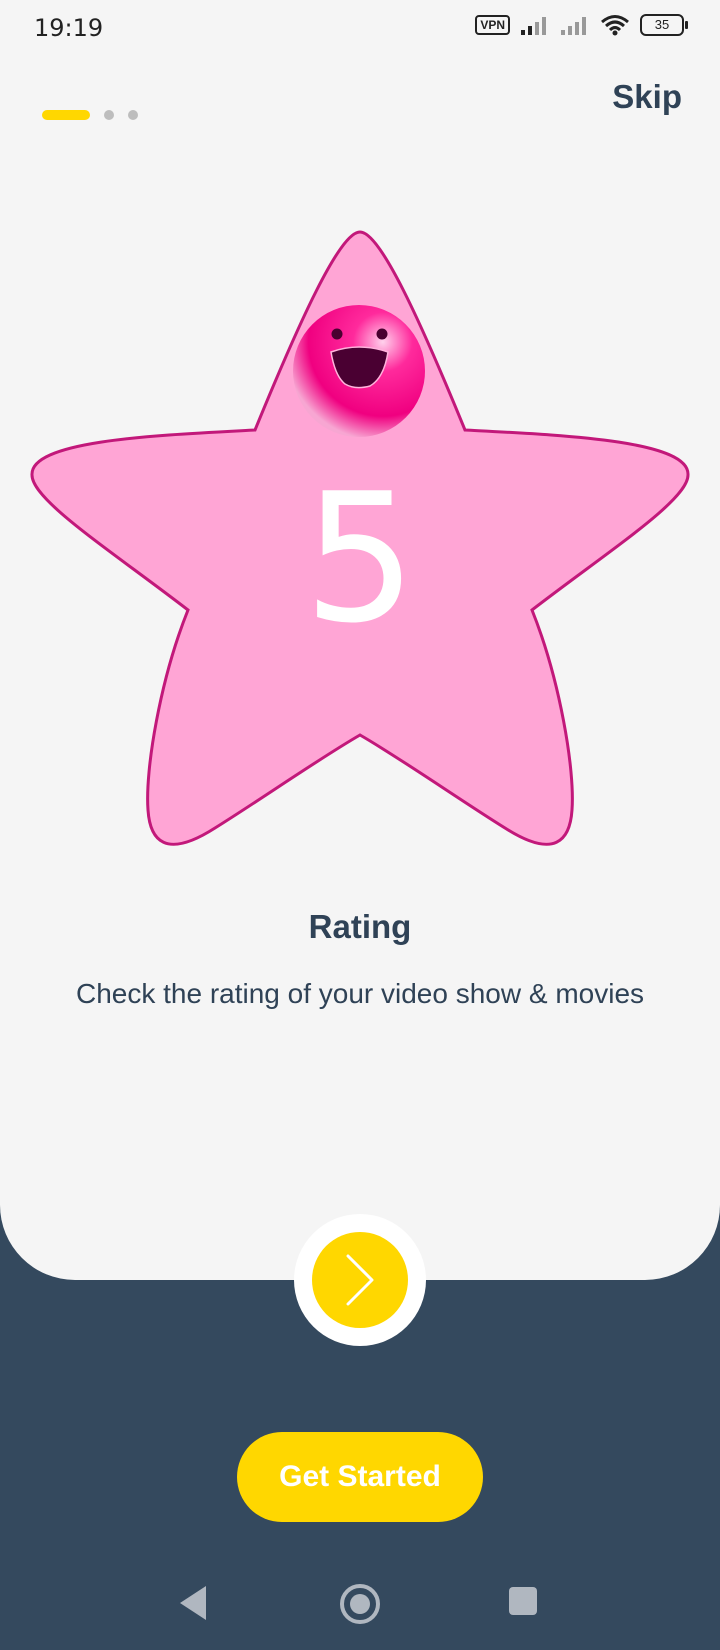 This screenshot has width=720, height=1650. What do you see at coordinates (360, 1477) in the screenshot?
I see `get-started-button: Get Started` at bounding box center [360, 1477].